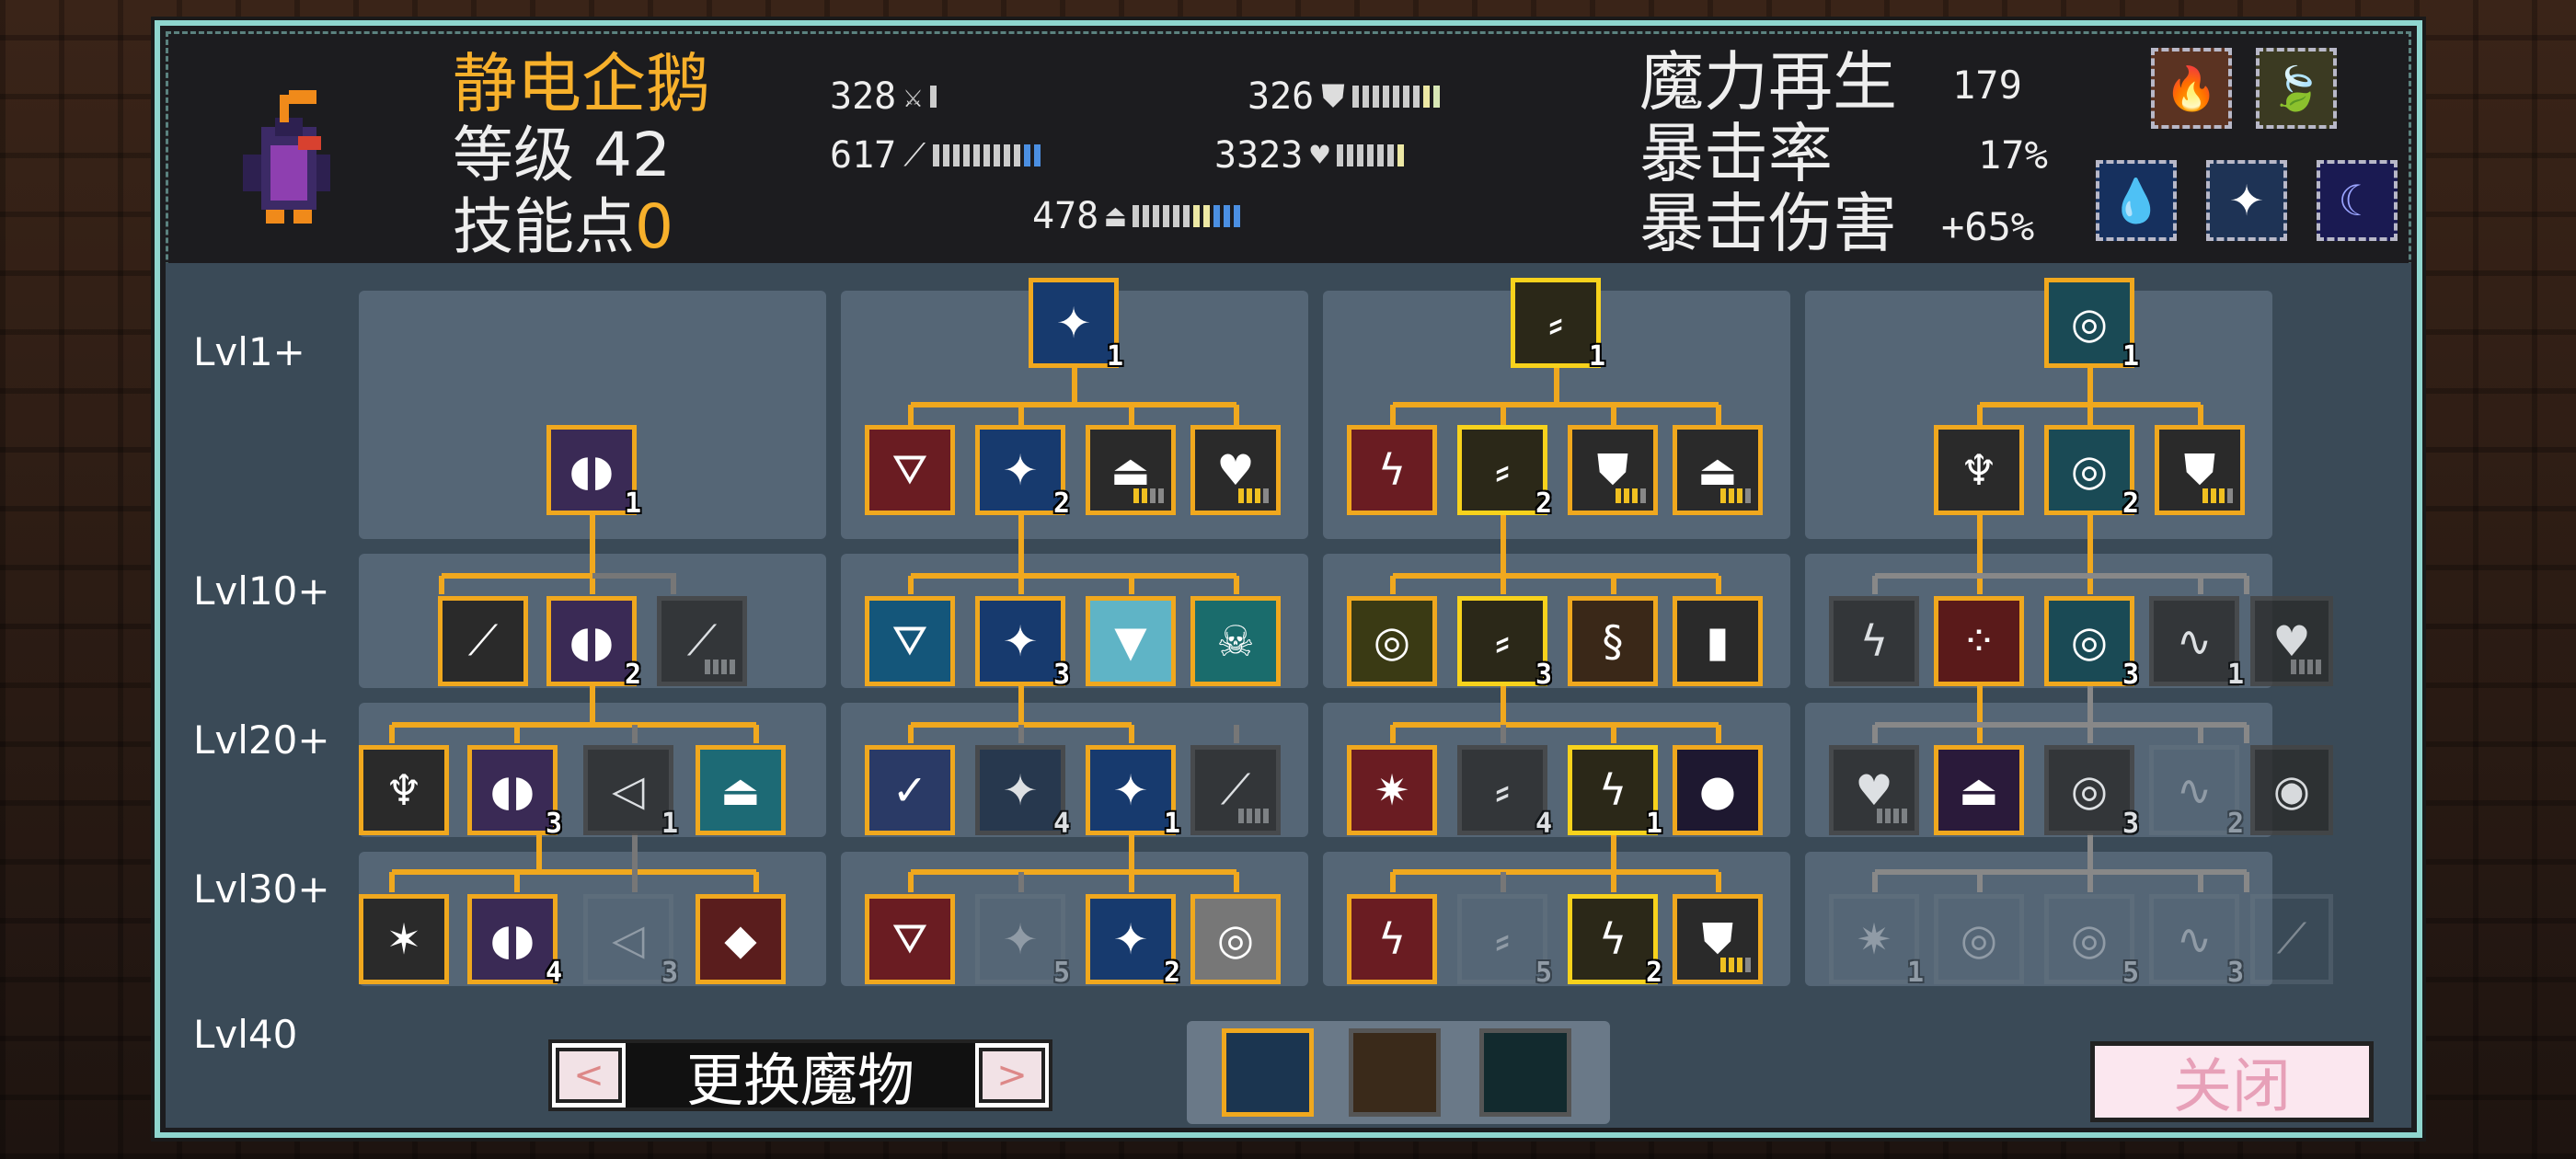 This screenshot has width=2576, height=1159. I want to click on skill-column-3: ⸗ 1 ϟ ⸗ 2 ⛊ ⏏ ◎ ⸗ 3 § ▮ ✷ ⸗ 4 ϟ1 ● ϟ ⸗ 5 ϟ2 ⛊, so click(1556, 643).